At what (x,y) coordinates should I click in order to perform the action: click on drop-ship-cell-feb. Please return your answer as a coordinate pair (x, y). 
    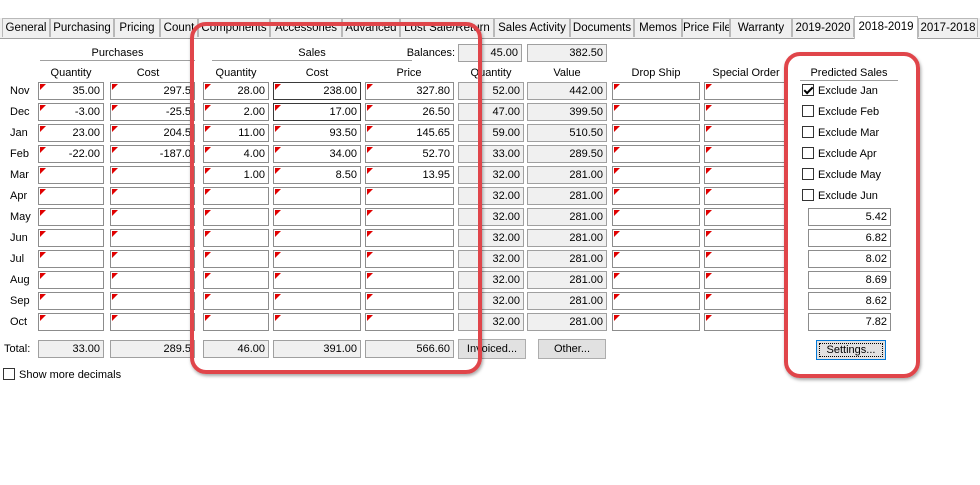
    Looking at the image, I should click on (656, 154).